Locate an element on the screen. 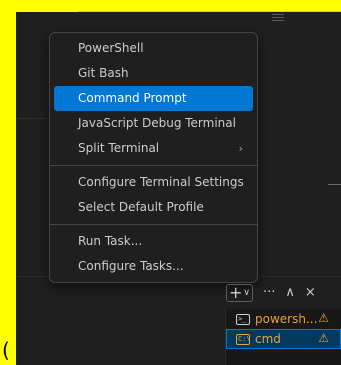  highlight-strip is located at coordinates (209, 6).